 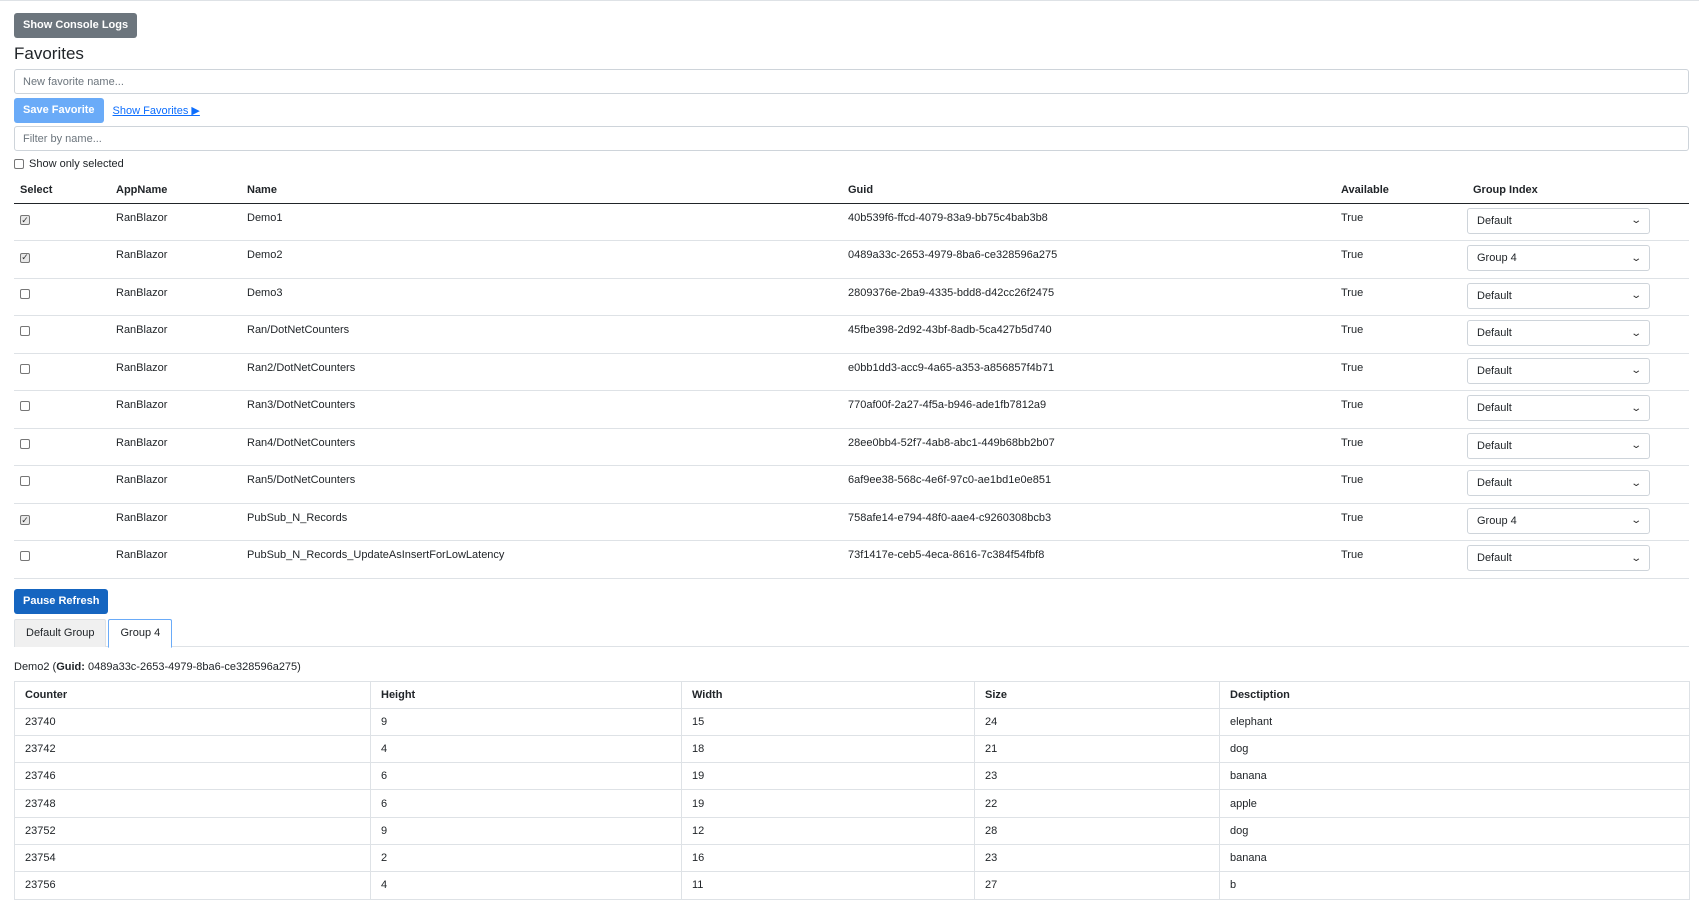 I want to click on table-row: 23754 2 16 23 banana, so click(x=852, y=858).